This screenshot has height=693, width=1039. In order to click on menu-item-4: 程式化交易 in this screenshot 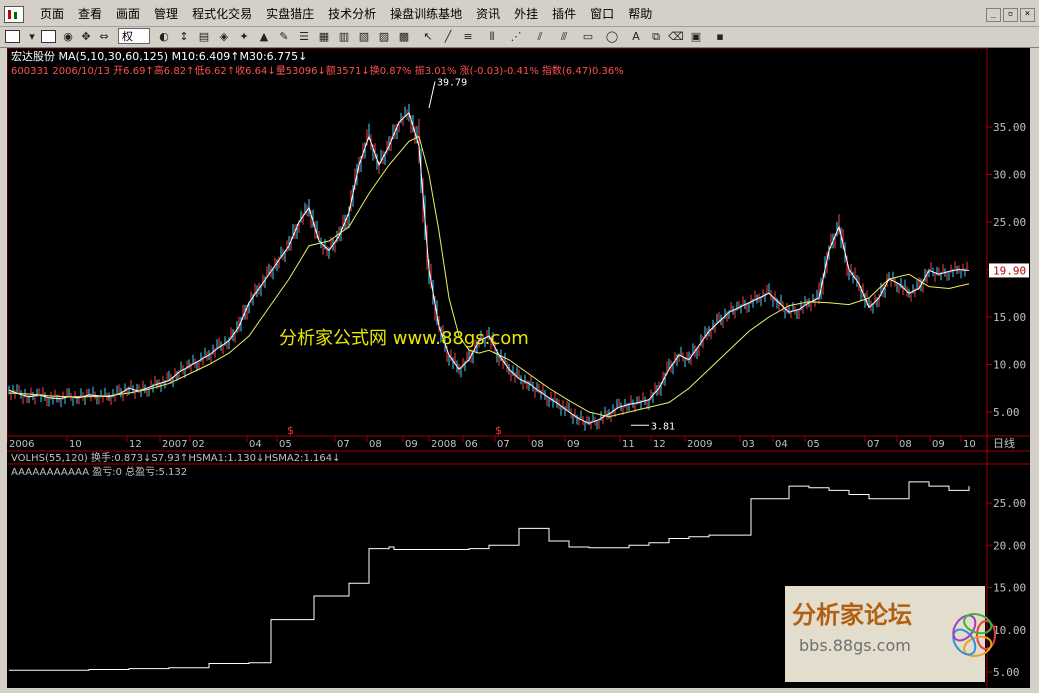, I will do `click(222, 13)`.